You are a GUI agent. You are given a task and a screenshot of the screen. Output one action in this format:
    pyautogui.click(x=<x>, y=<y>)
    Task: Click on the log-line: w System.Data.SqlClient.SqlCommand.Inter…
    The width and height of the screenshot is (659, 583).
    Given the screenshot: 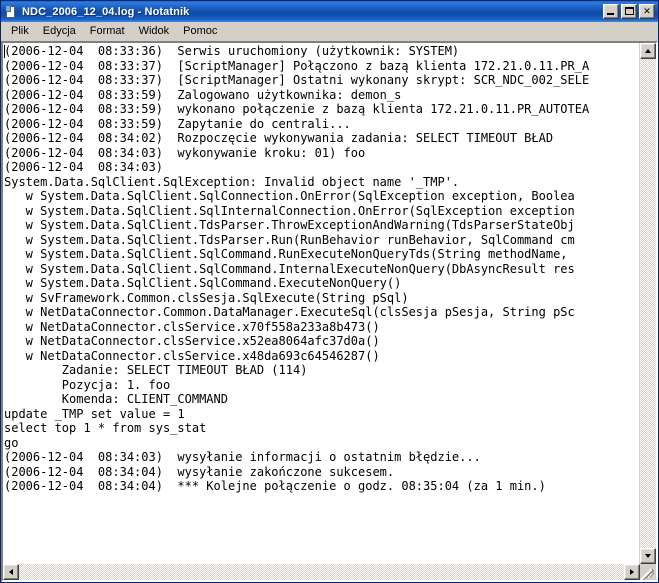 What is the action you would take?
    pyautogui.click(x=289, y=268)
    